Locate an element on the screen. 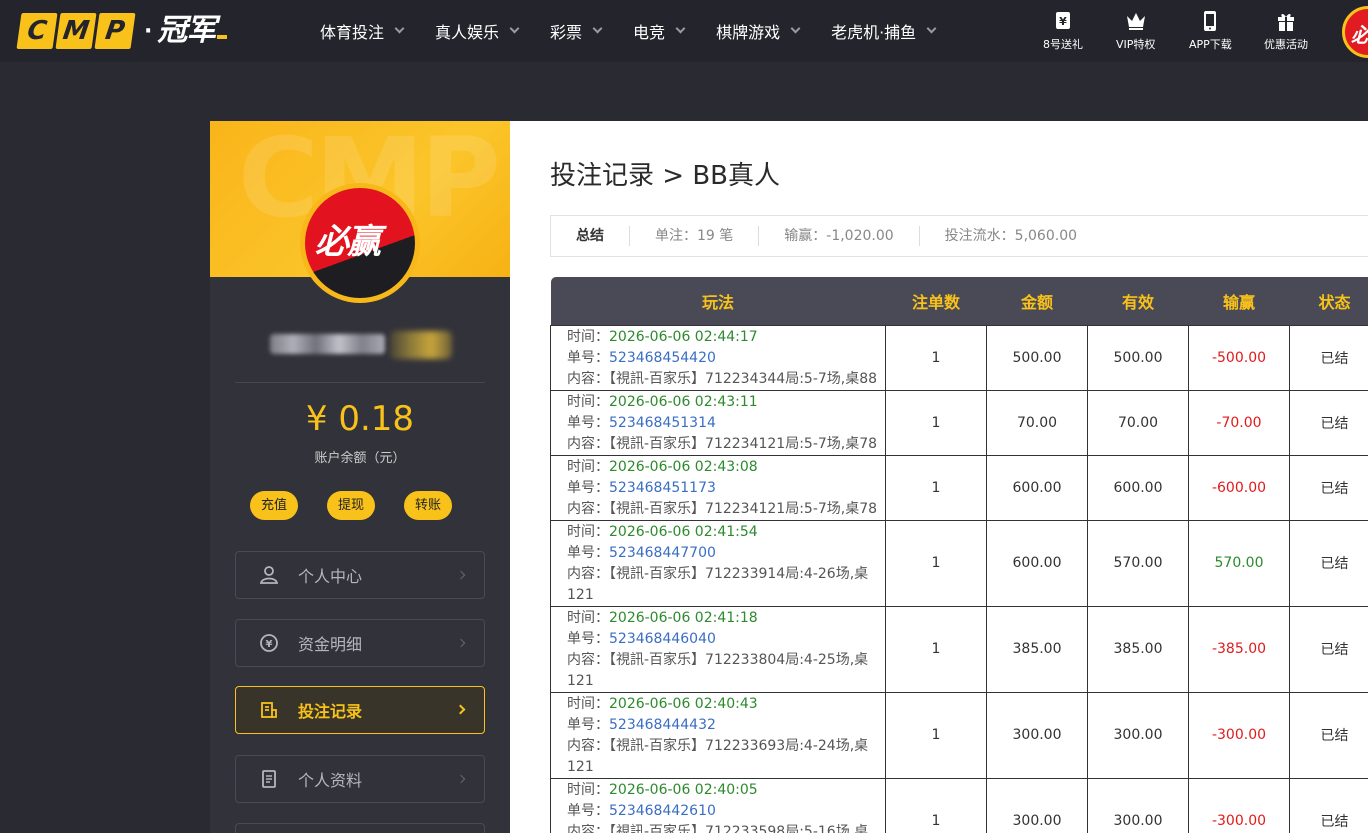 This screenshot has width=1368, height=833. summary-win-loss: 输赢：-1,020.00 is located at coordinates (839, 236).